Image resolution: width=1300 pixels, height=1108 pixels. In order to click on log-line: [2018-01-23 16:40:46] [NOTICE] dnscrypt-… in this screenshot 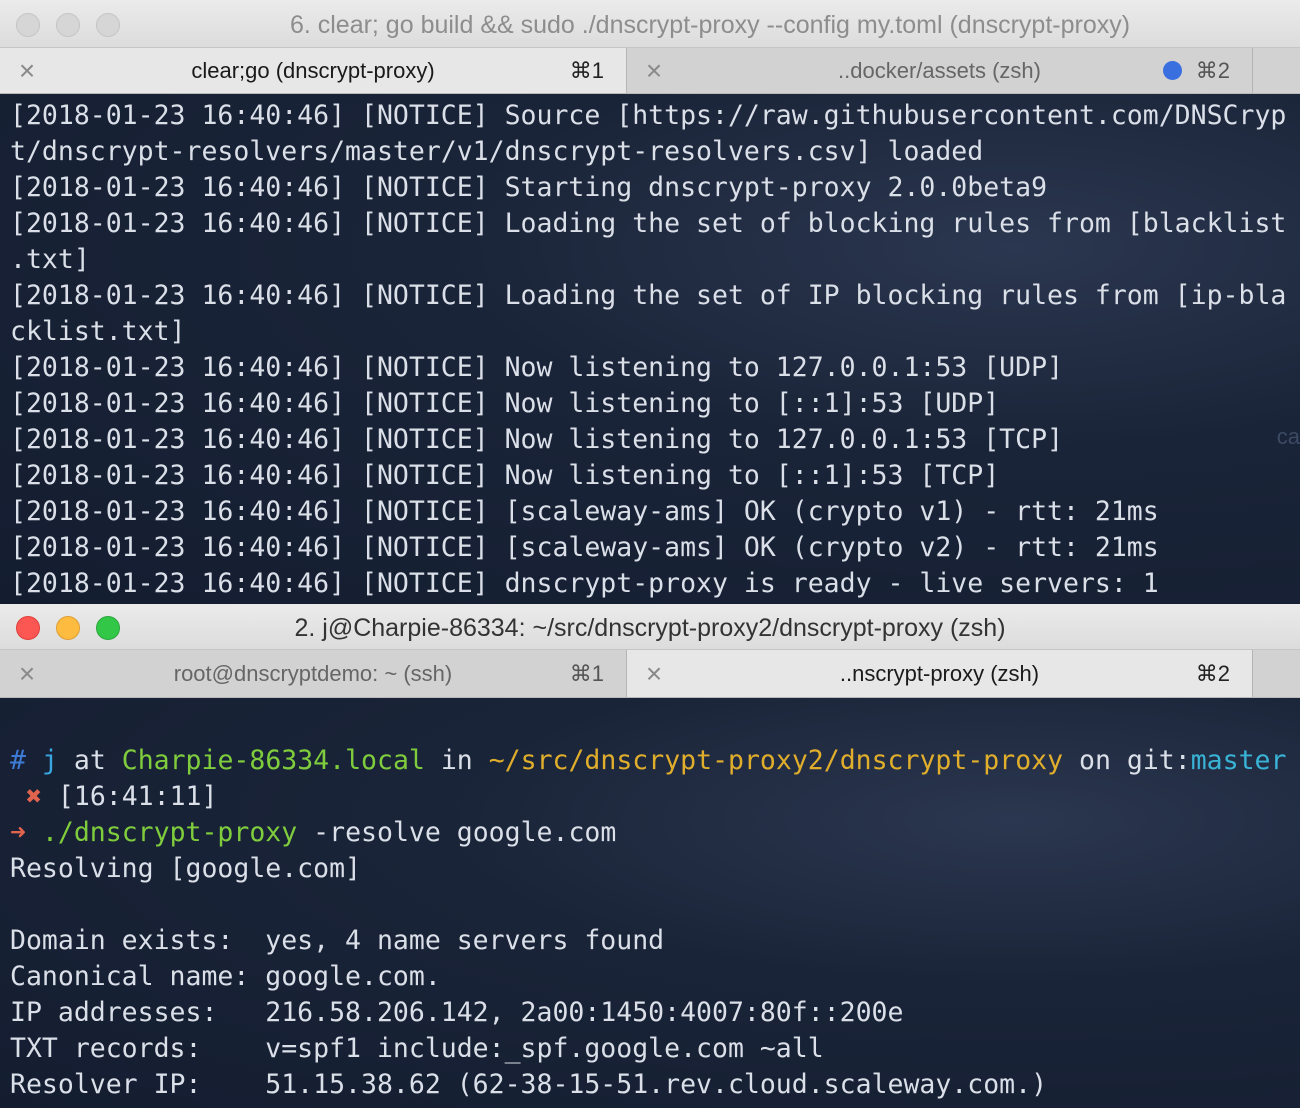, I will do `click(584, 583)`.